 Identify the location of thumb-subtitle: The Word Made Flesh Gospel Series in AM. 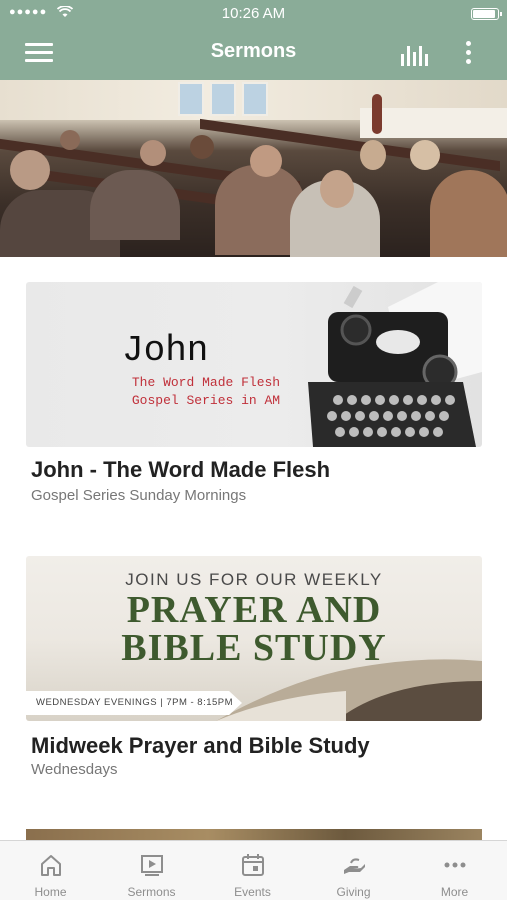
(206, 392).